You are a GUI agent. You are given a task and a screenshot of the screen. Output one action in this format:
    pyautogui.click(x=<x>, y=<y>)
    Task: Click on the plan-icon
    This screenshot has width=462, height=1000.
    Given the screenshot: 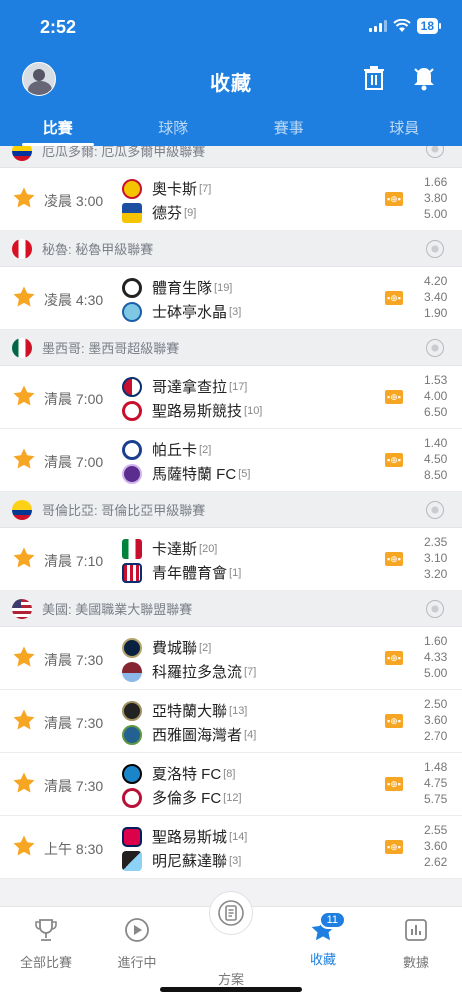 What is the action you would take?
    pyautogui.click(x=231, y=913)
    